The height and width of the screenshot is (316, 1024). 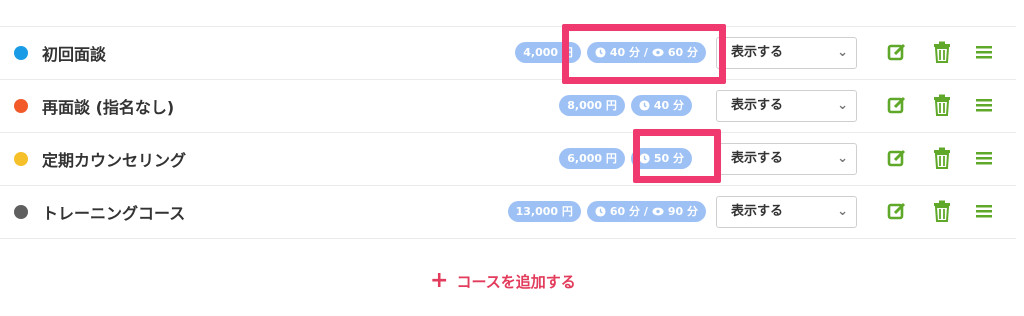 I want to click on add-course-label: コースを追加する, so click(x=516, y=282).